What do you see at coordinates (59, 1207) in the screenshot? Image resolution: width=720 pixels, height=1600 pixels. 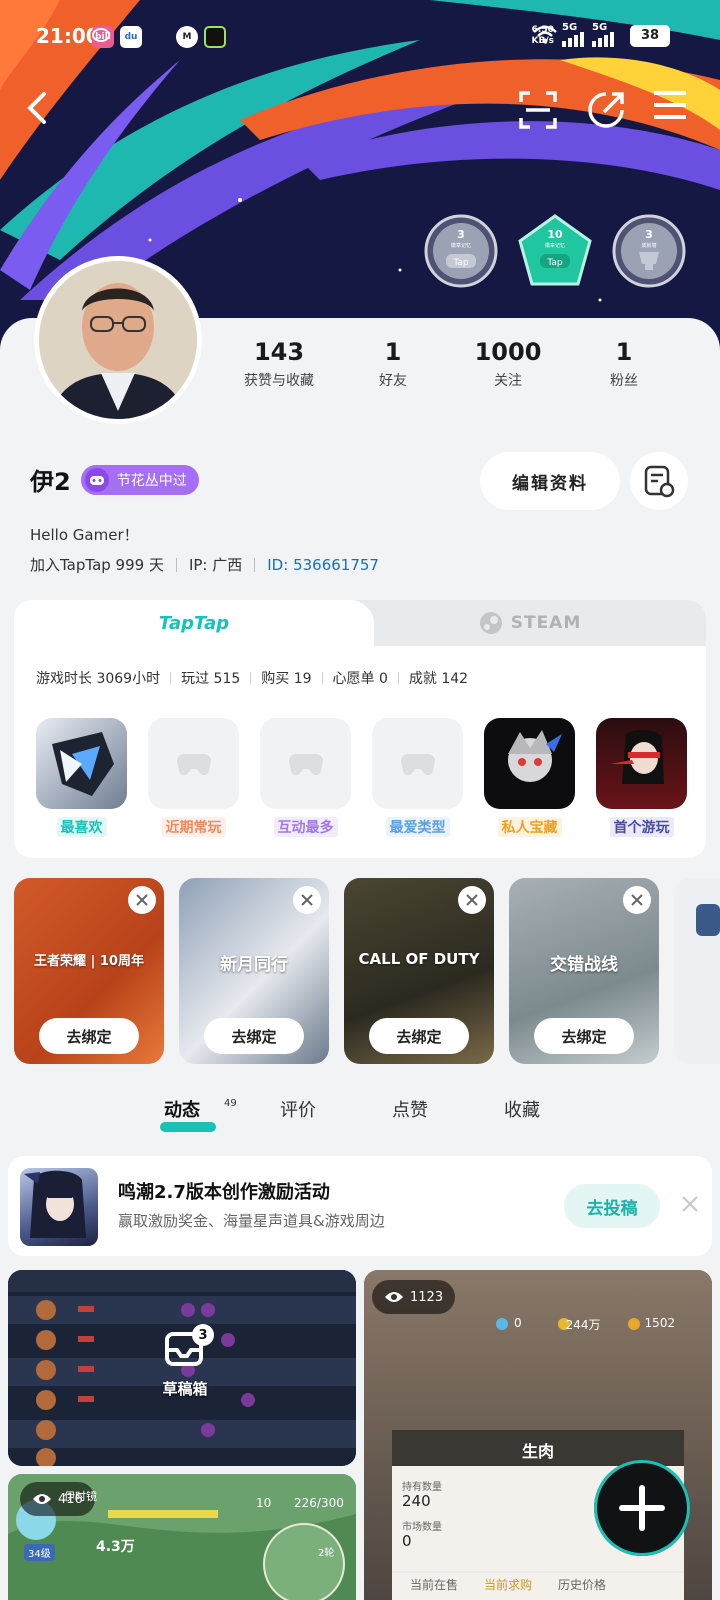 I see `promo-image` at bounding box center [59, 1207].